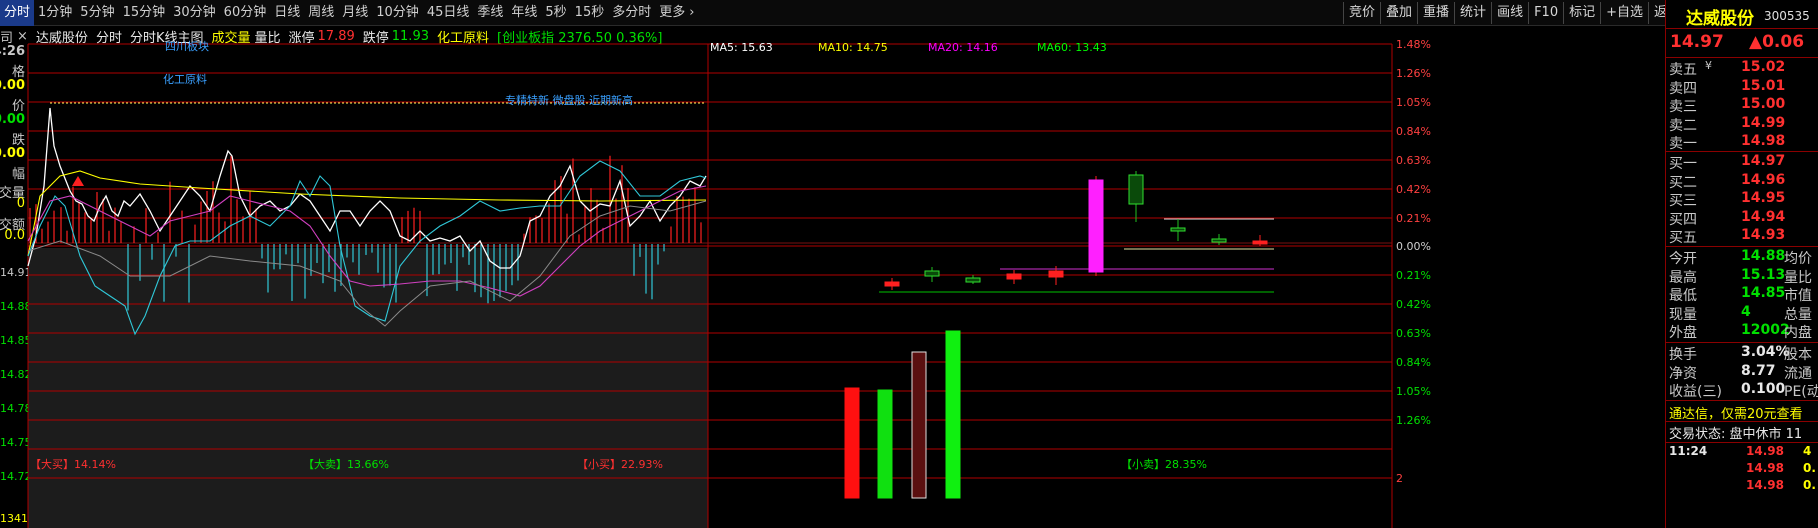  I want to click on toolbar-button-5: F10, so click(1545, 13).